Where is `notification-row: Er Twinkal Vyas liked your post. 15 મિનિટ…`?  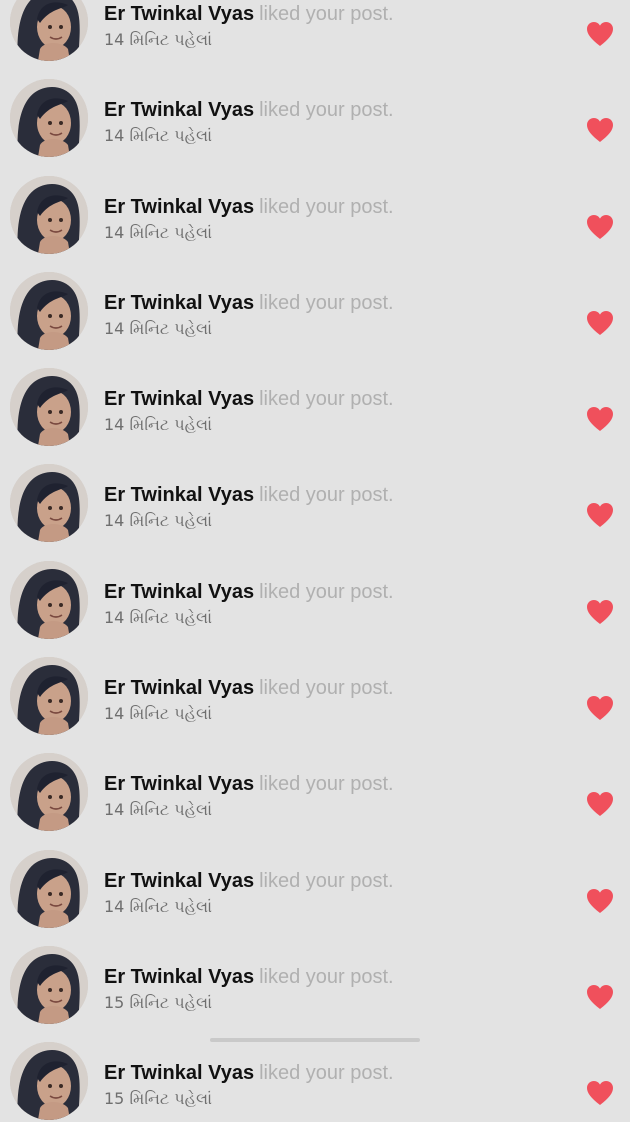 notification-row: Er Twinkal Vyas liked your post. 15 મિનિટ… is located at coordinates (315, 977).